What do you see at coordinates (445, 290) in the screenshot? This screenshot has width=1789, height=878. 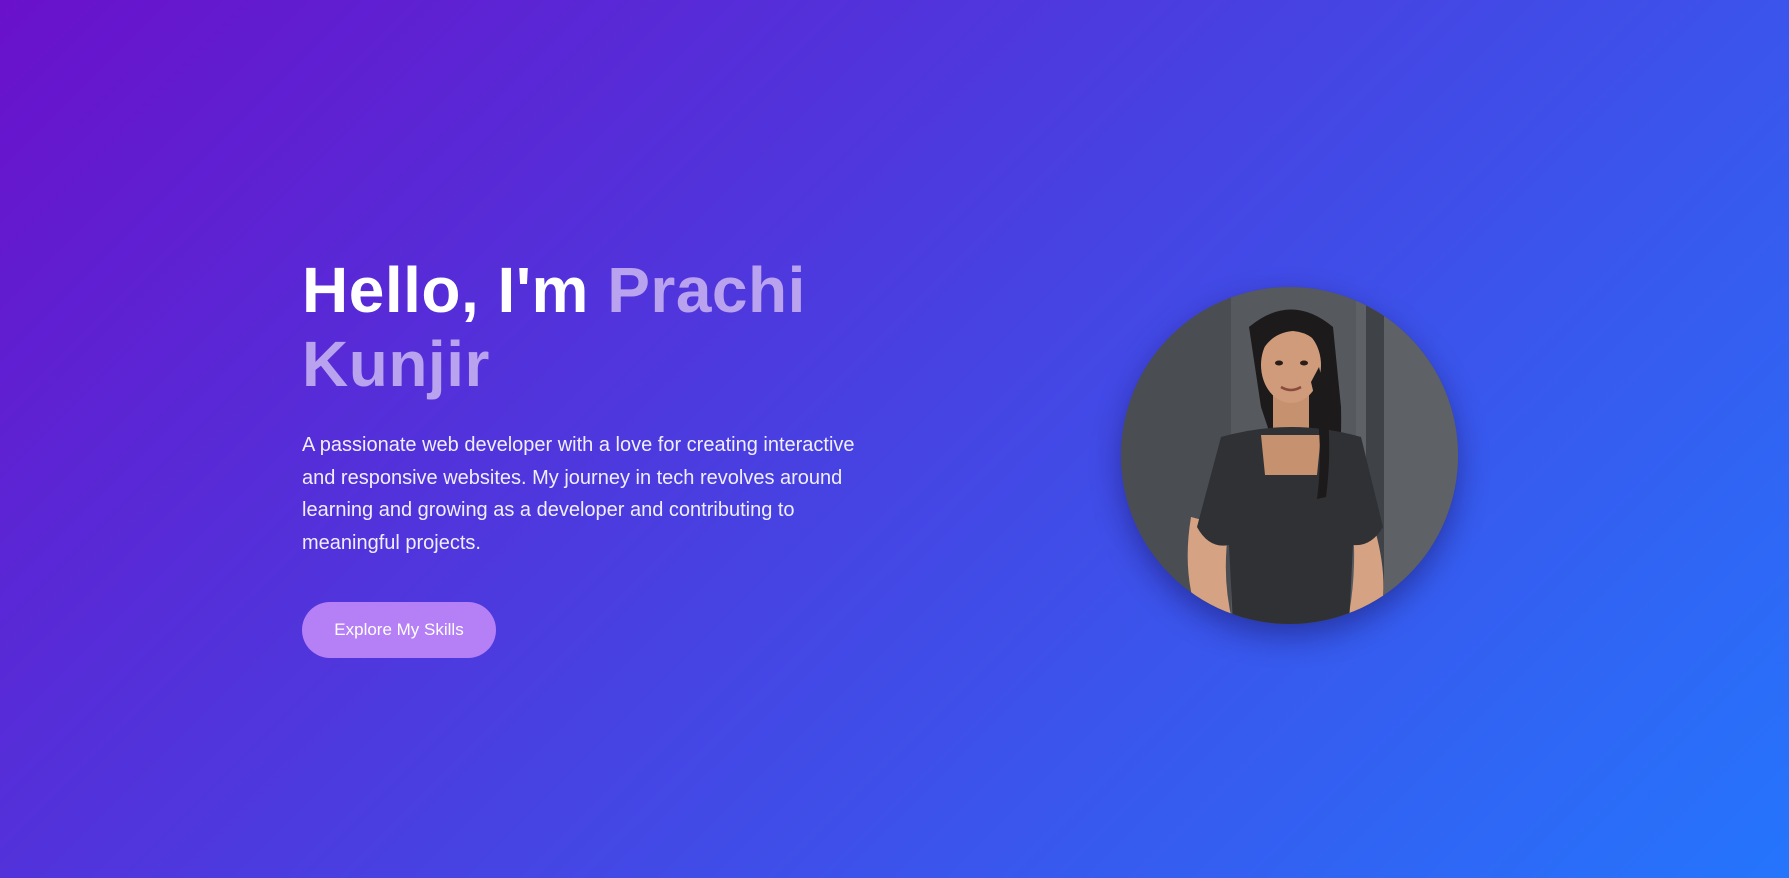 I see `hero-greeting: Hello, I'm` at bounding box center [445, 290].